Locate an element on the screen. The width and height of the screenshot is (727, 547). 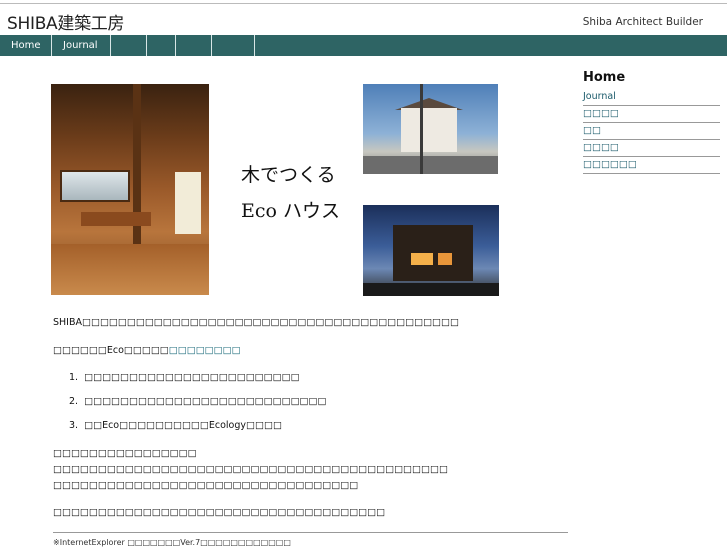
eco-link: □□□□□□□□ is located at coordinates (205, 350).